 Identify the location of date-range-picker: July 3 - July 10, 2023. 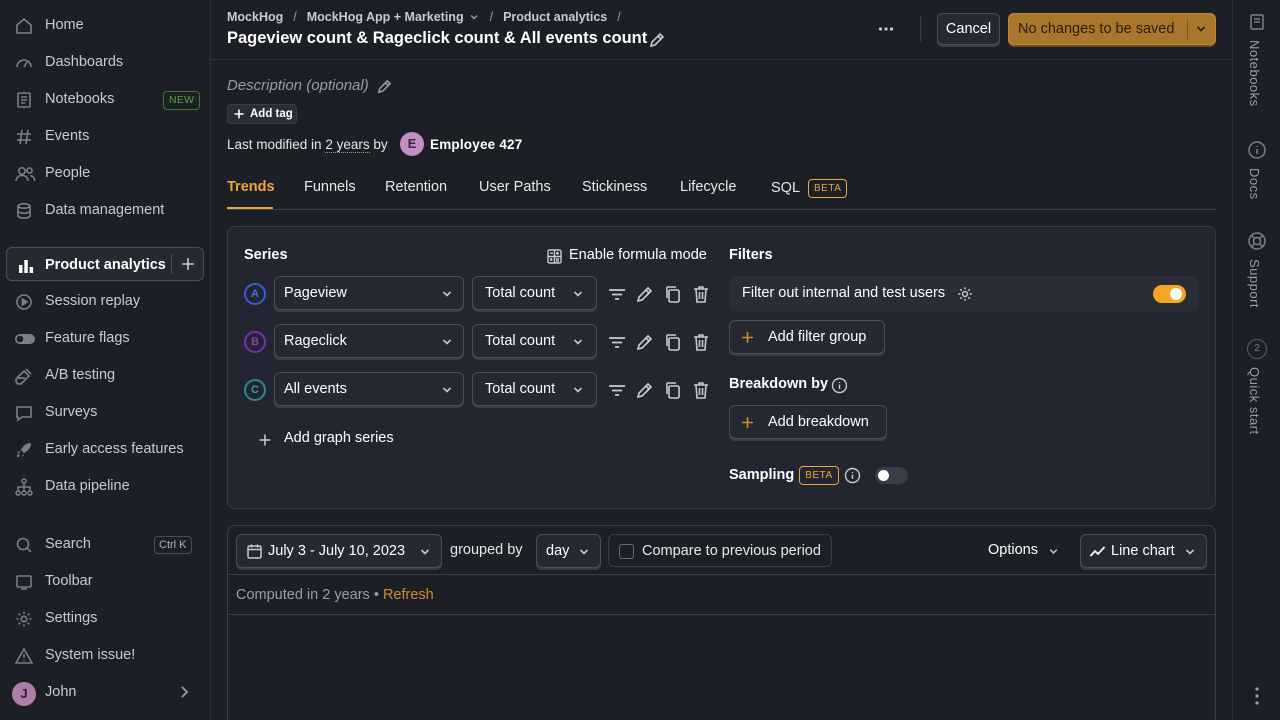
(339, 551).